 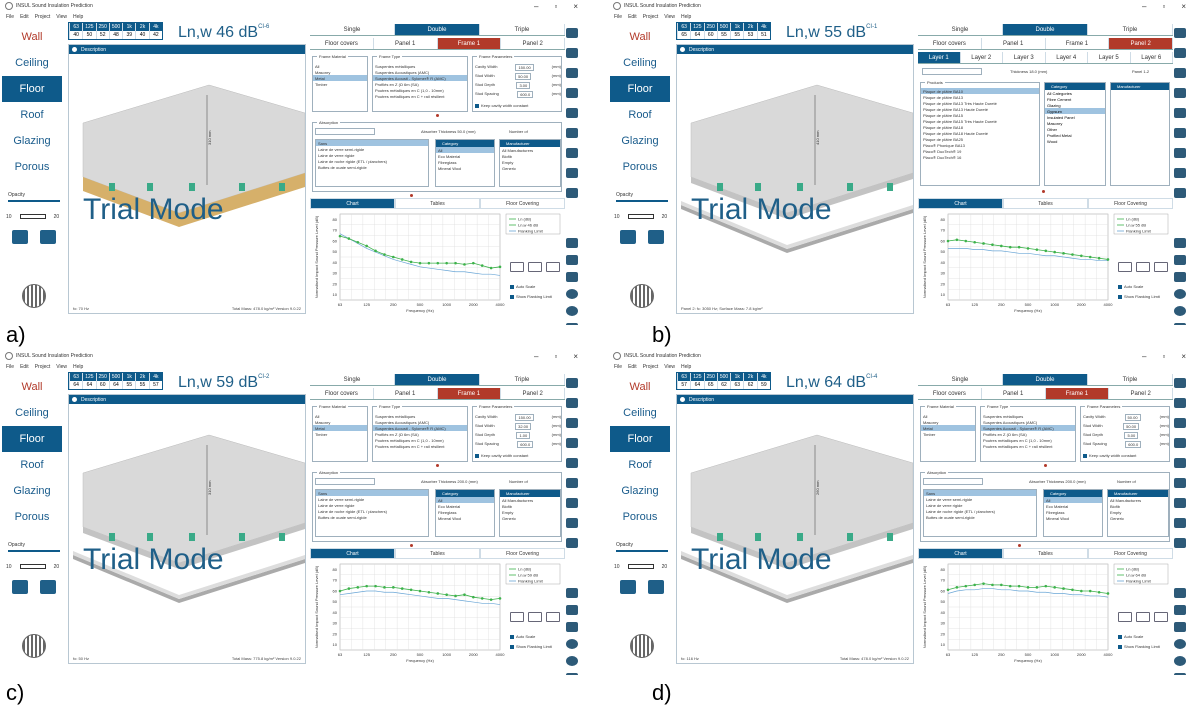 What do you see at coordinates (632, 367) in the screenshot?
I see `menu-edit: Edit` at bounding box center [632, 367].